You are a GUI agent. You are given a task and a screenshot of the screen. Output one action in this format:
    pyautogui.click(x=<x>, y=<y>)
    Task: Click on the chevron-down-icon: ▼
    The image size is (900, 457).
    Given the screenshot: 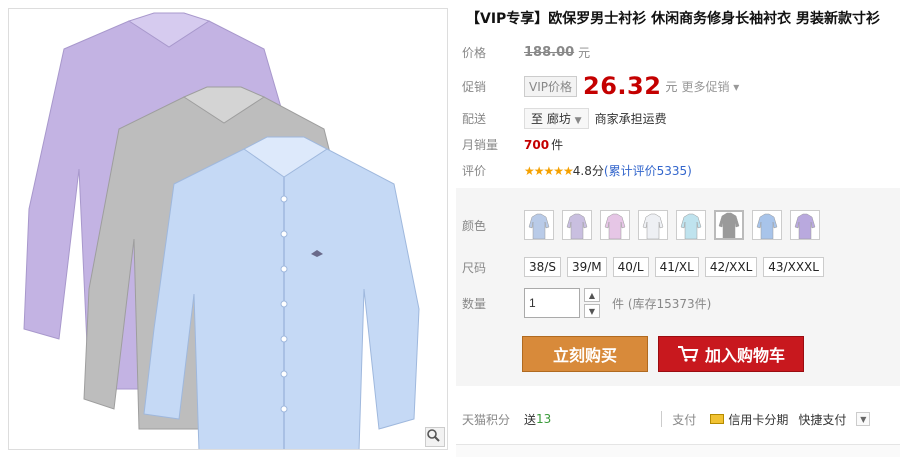 What is the action you would take?
    pyautogui.click(x=578, y=121)
    